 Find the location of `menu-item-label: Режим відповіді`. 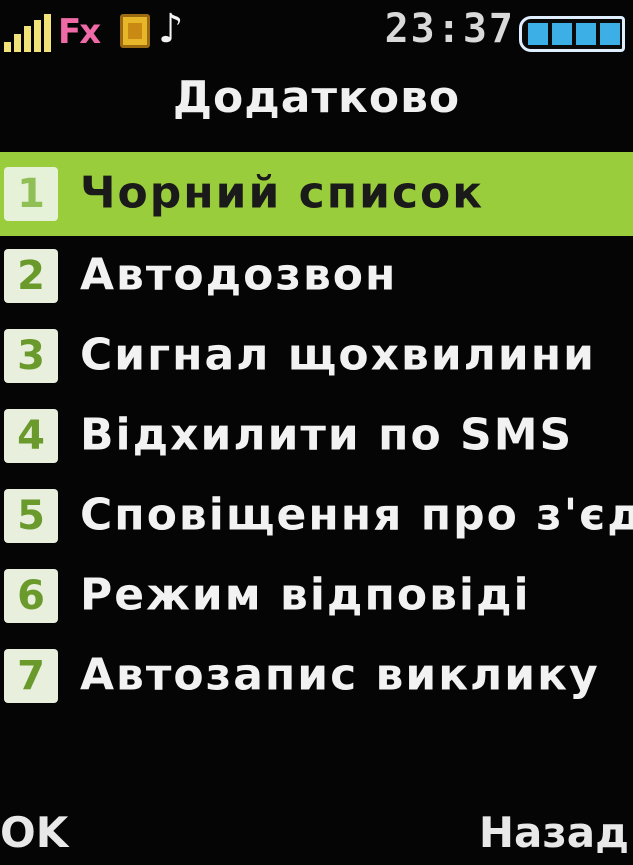

menu-item-label: Режим відповіді is located at coordinates (305, 595).